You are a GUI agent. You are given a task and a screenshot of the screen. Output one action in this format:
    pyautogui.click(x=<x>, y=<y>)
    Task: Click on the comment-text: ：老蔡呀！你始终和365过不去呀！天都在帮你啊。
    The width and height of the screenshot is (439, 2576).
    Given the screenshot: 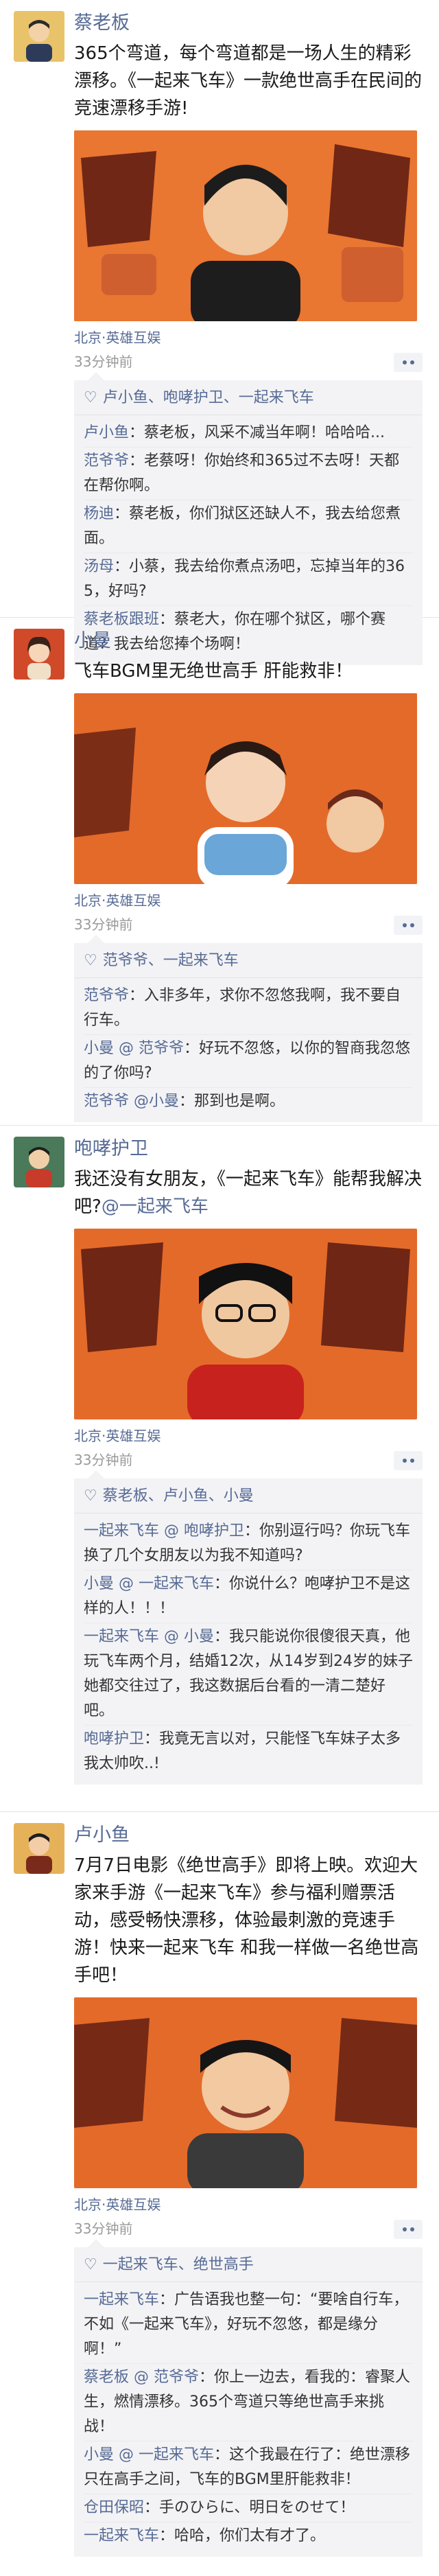 What is the action you would take?
    pyautogui.click(x=242, y=473)
    